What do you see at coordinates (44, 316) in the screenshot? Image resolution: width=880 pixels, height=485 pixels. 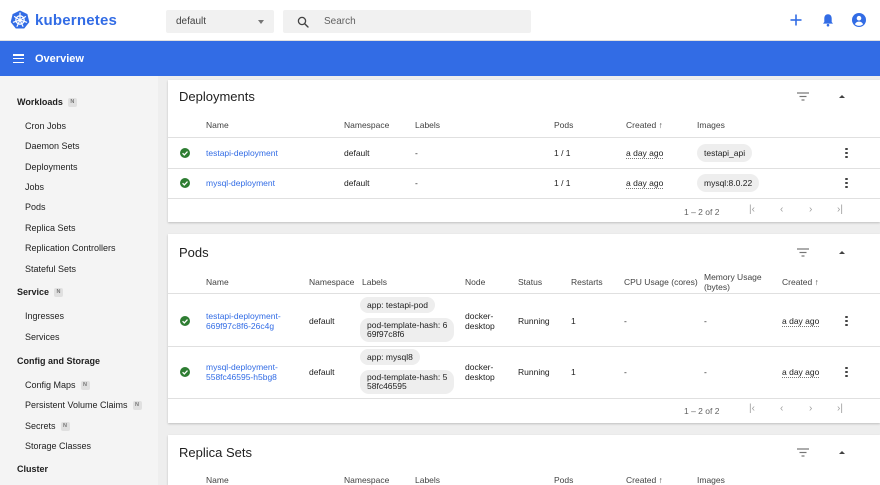 I see `sidebar-item-ingresses: Ingresses` at bounding box center [44, 316].